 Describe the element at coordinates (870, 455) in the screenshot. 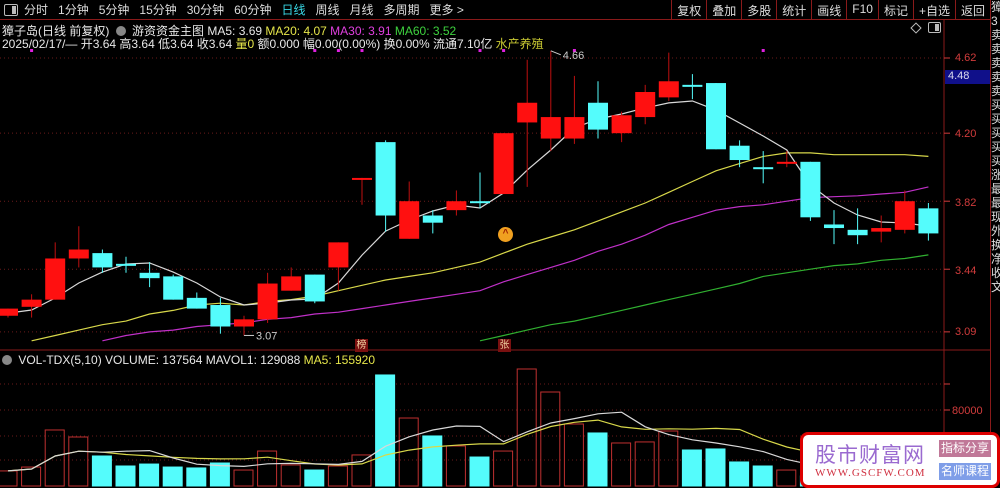

I see `watermark-title: 股市财富网` at that location.